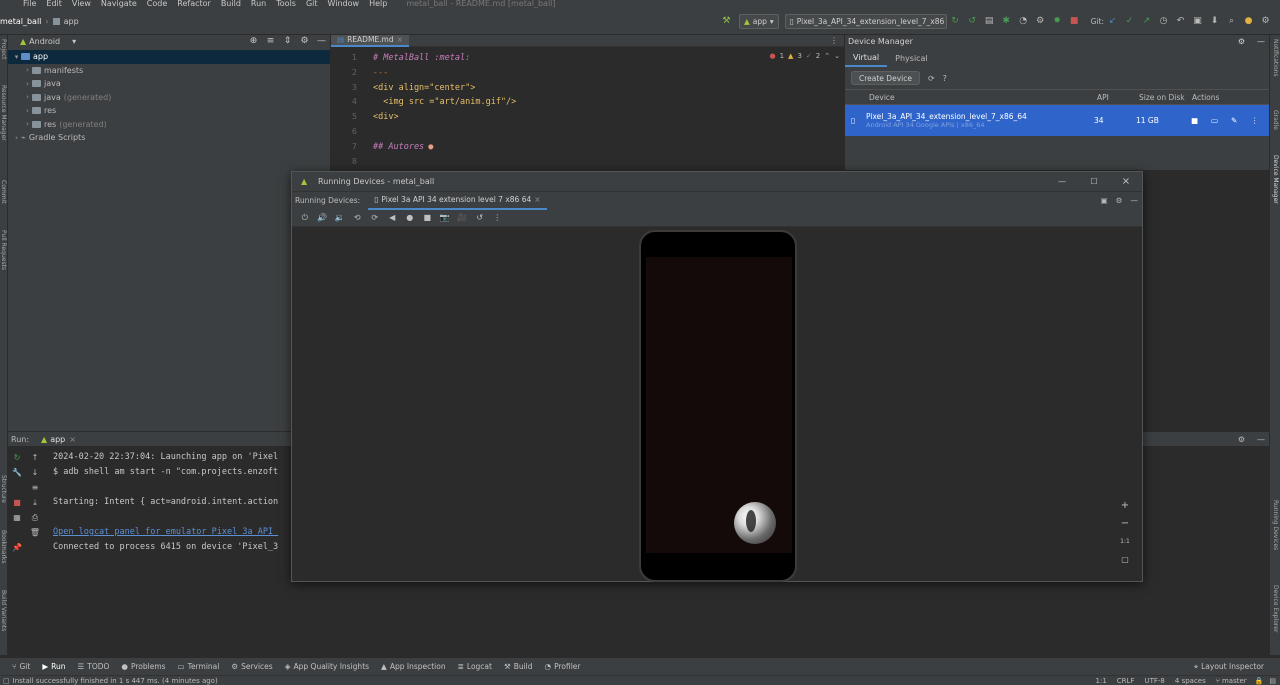 The width and height of the screenshot is (1280, 685). I want to click on line-separator: CRLF, so click(1126, 681).